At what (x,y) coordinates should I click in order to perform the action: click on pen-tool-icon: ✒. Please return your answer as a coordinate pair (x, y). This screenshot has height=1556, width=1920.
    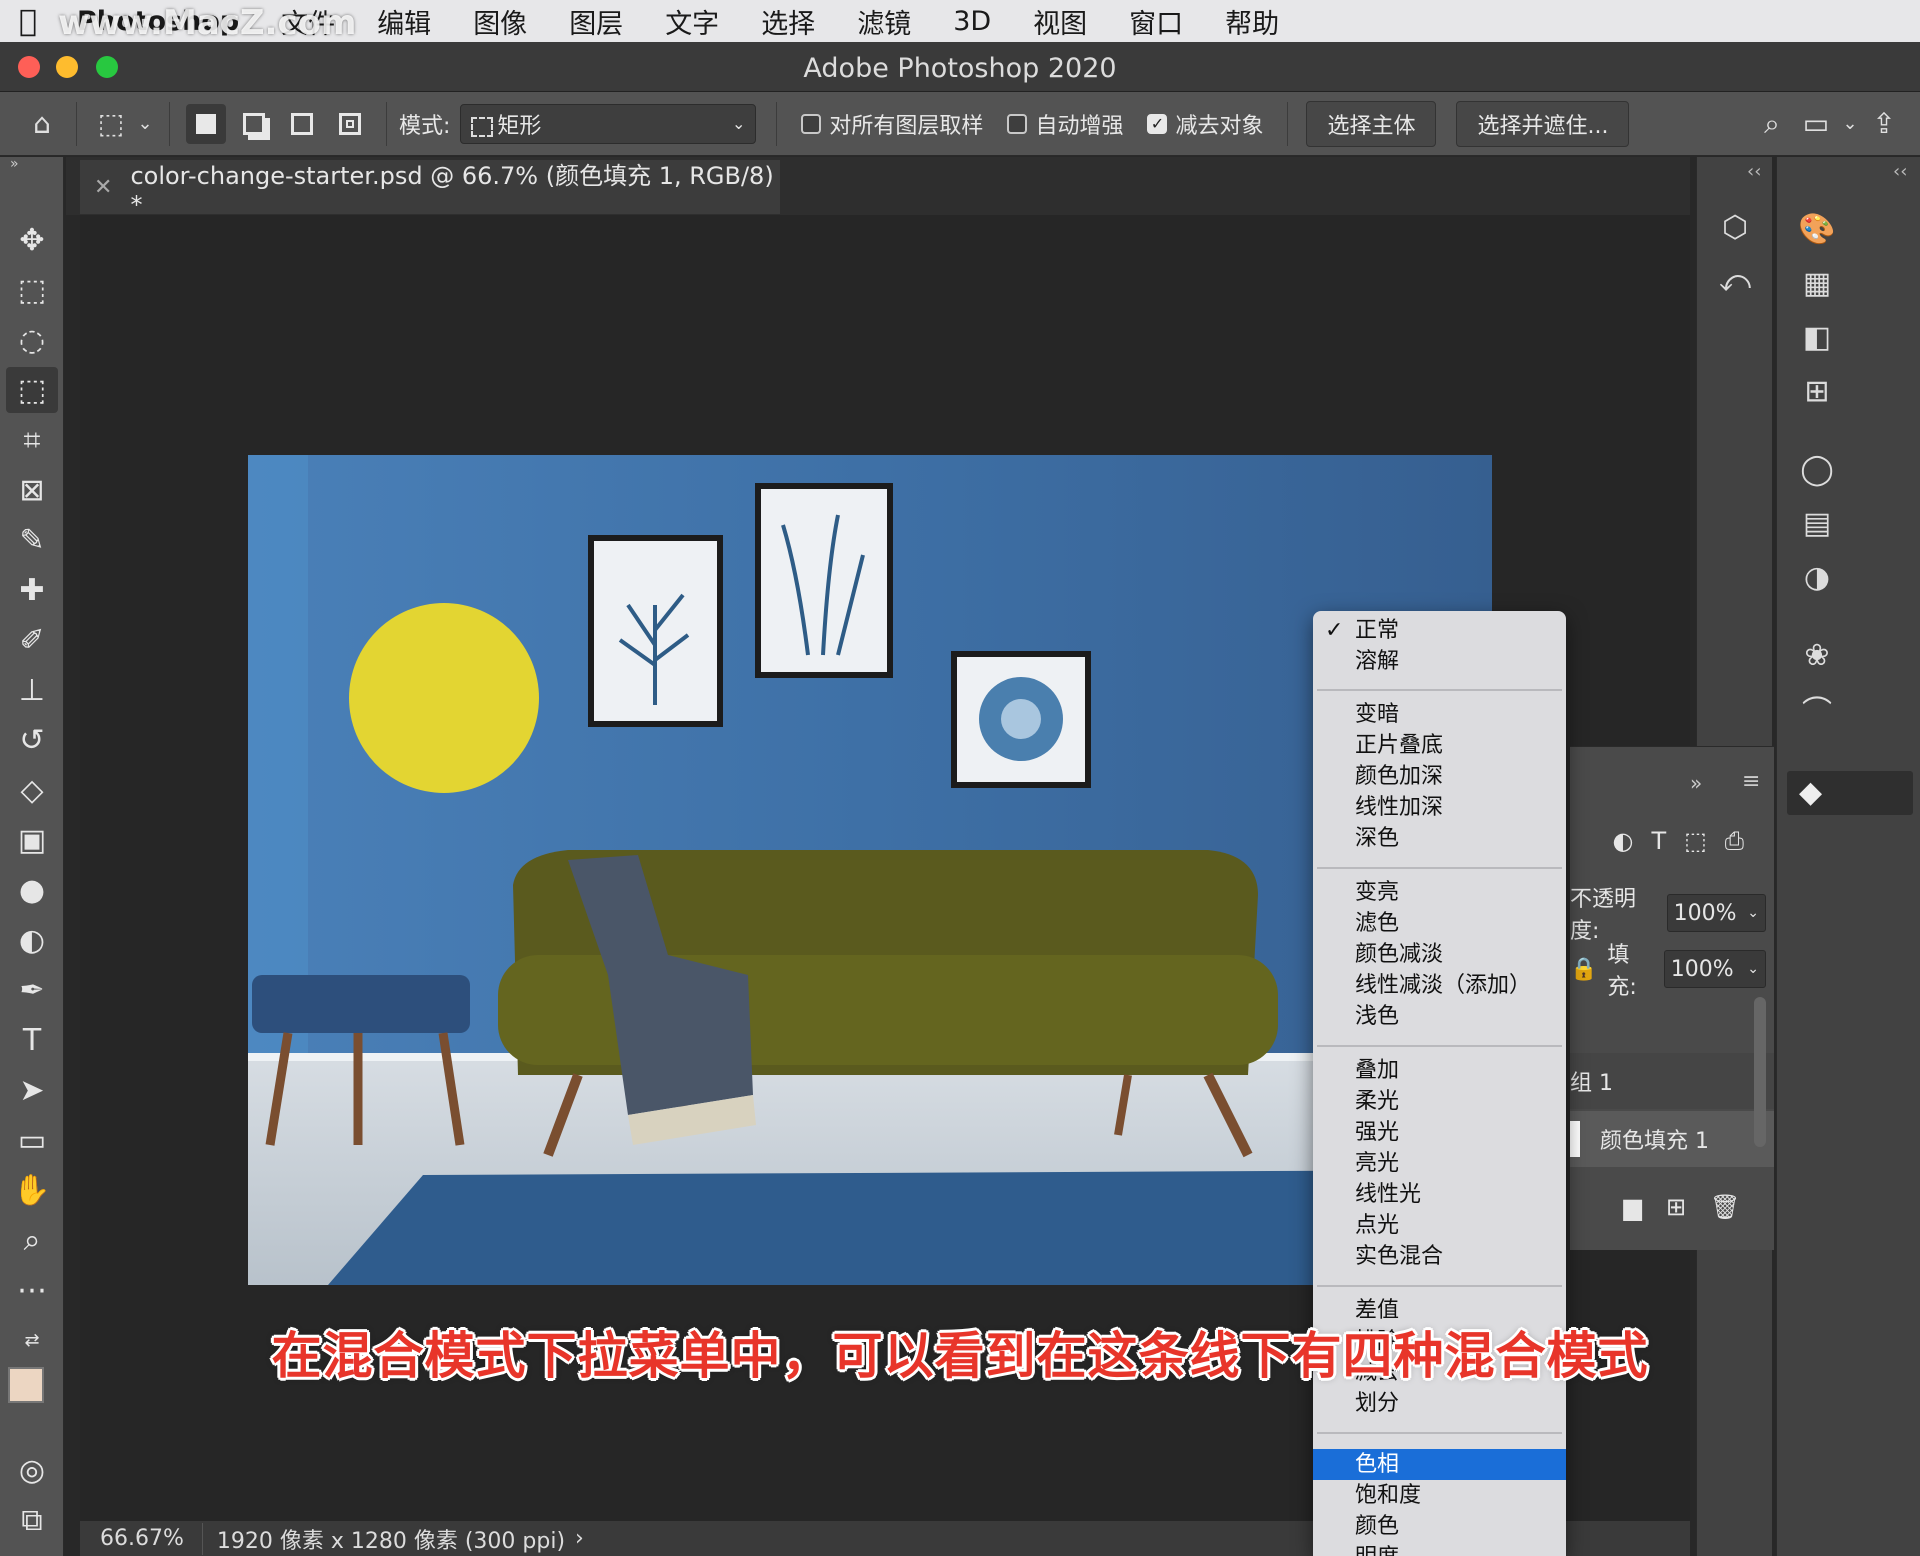
    Looking at the image, I should click on (32, 990).